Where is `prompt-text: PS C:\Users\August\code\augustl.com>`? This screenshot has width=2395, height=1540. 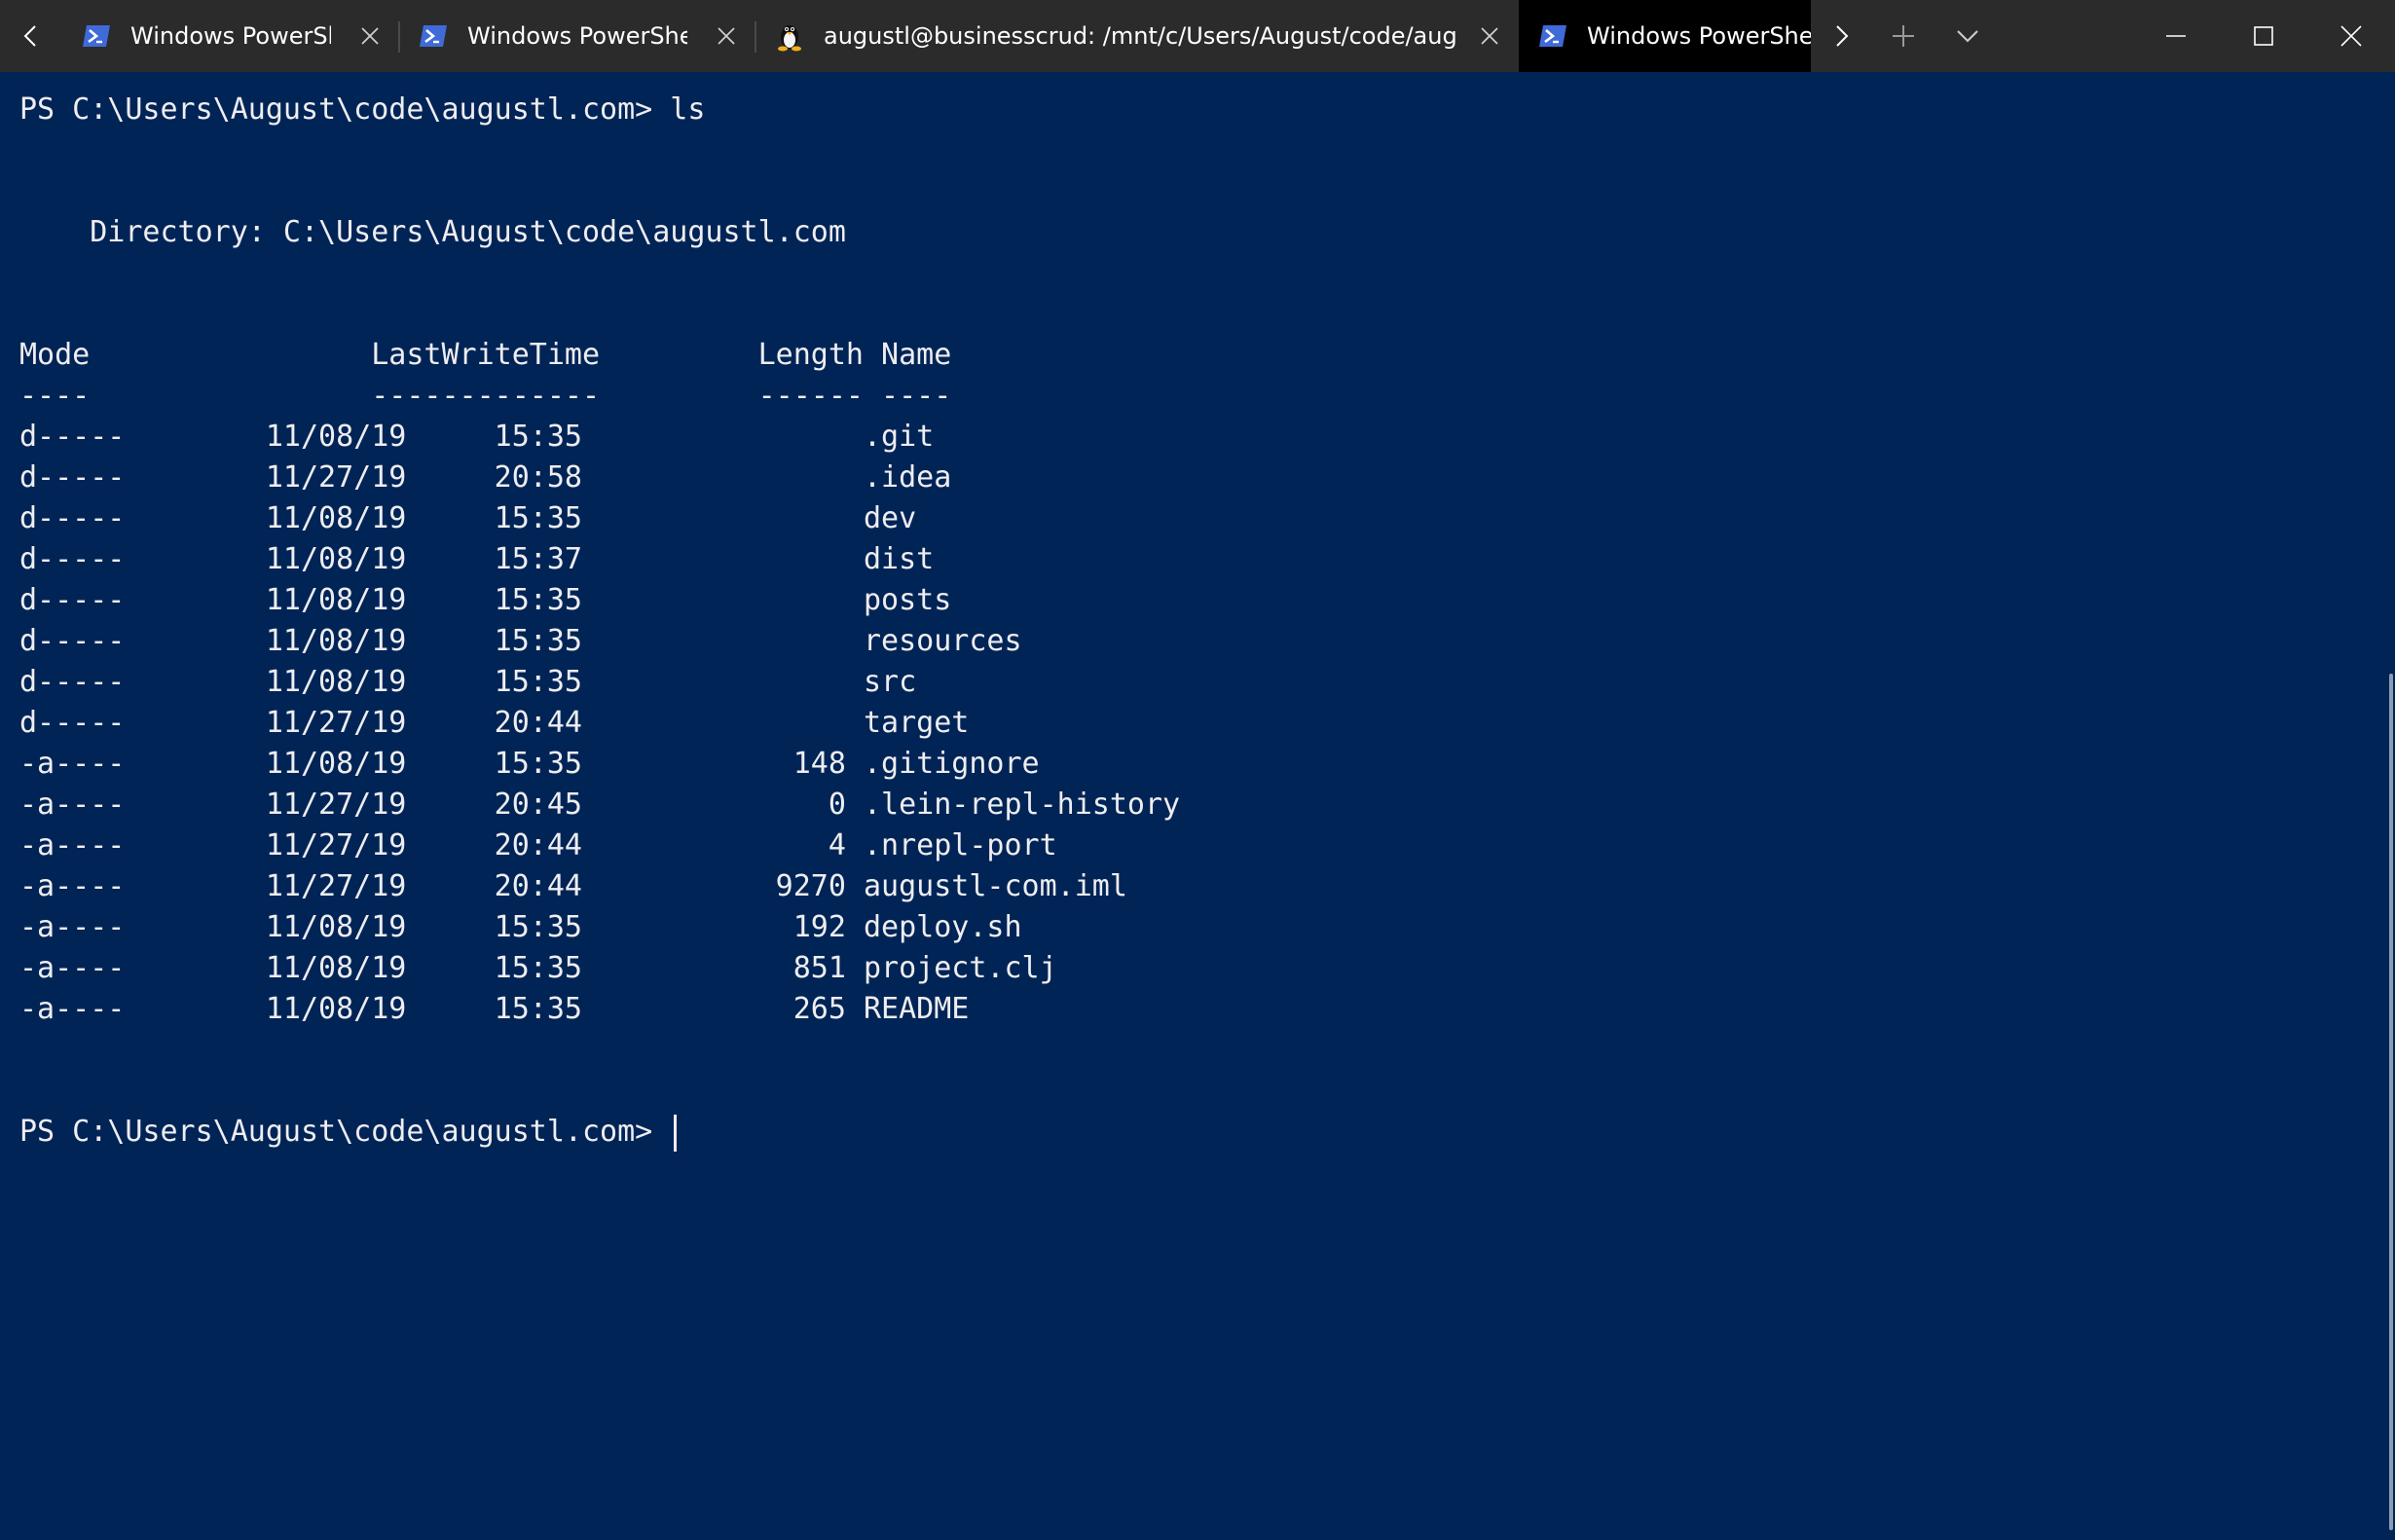 prompt-text: PS C:\Users\August\code\augustl.com> is located at coordinates (345, 1132).